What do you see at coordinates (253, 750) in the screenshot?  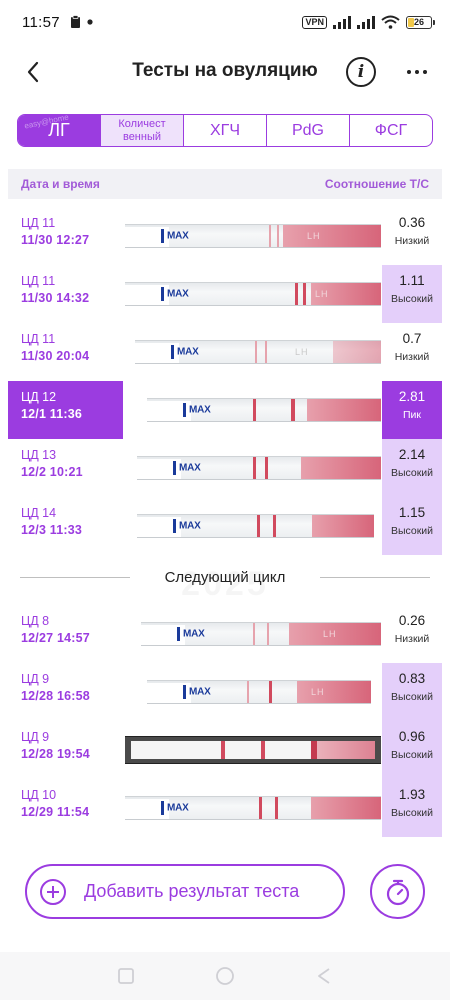 I see `test-strip-image` at bounding box center [253, 750].